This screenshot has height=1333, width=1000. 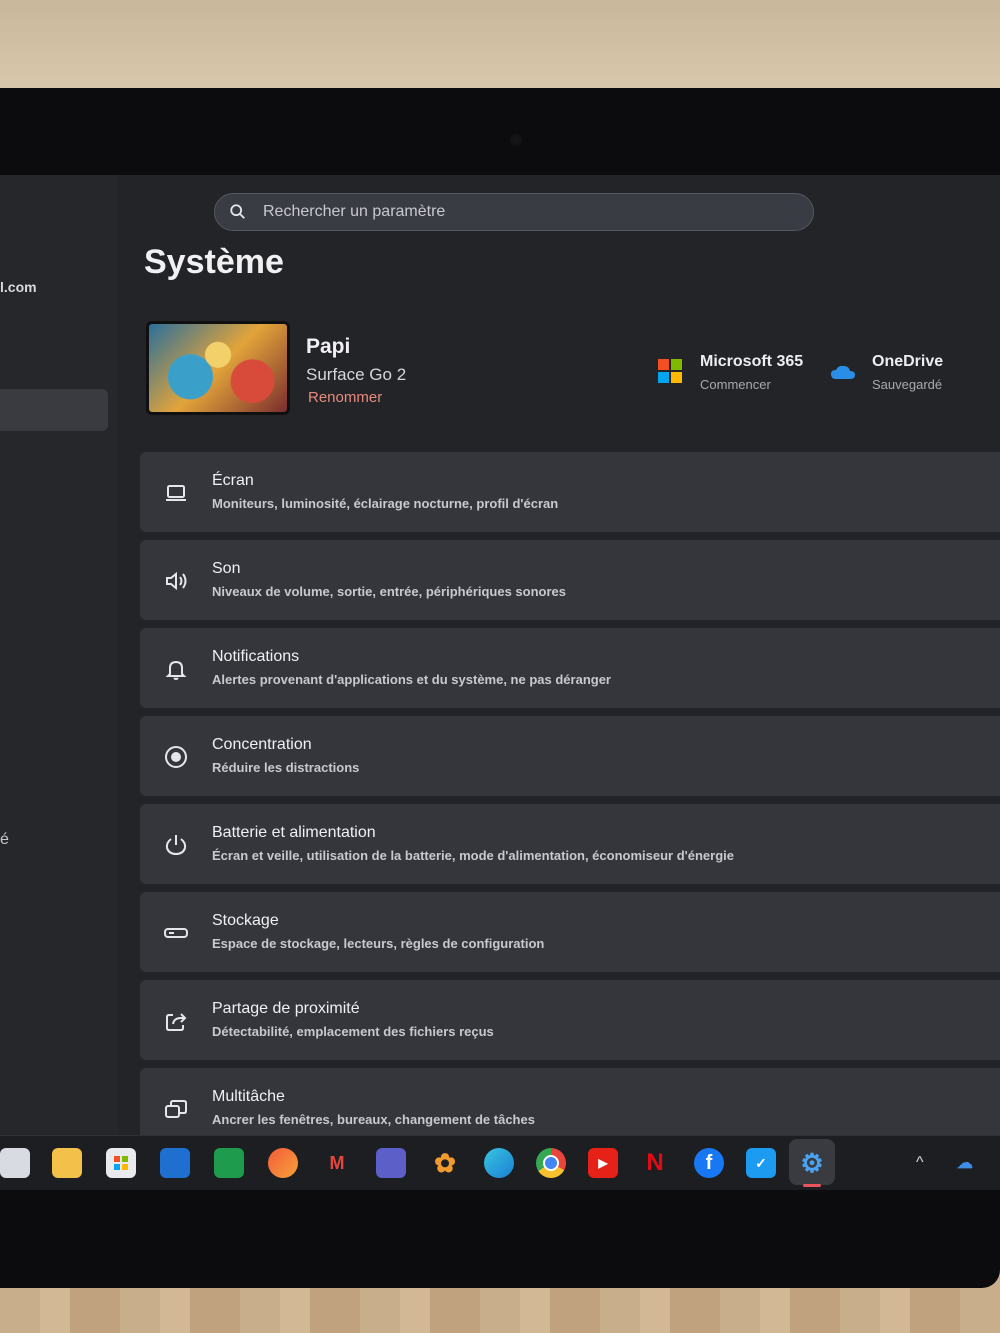 I want to click on file-explorer-icon, so click(x=67, y=1163).